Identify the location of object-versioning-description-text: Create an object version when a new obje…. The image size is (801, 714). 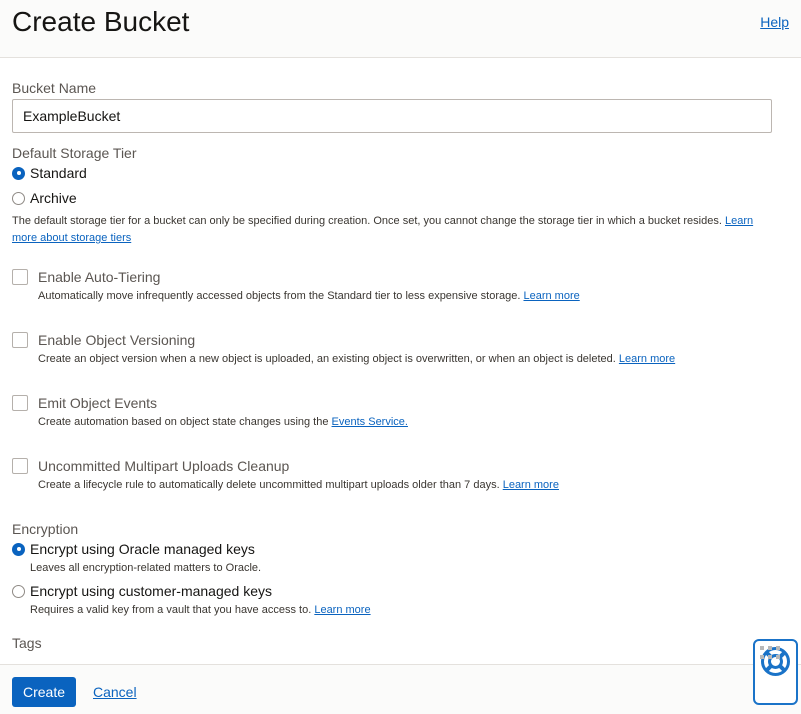
(327, 359).